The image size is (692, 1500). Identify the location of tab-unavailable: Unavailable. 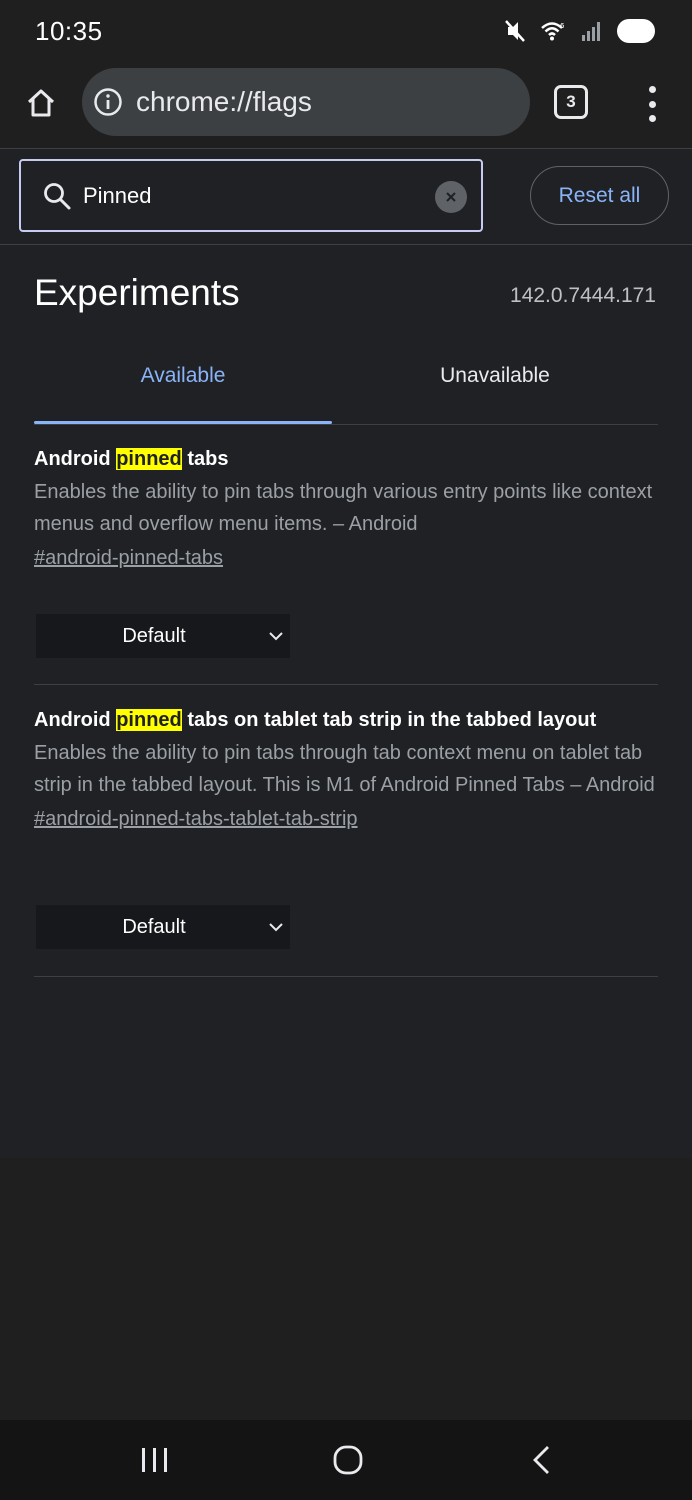
(495, 384).